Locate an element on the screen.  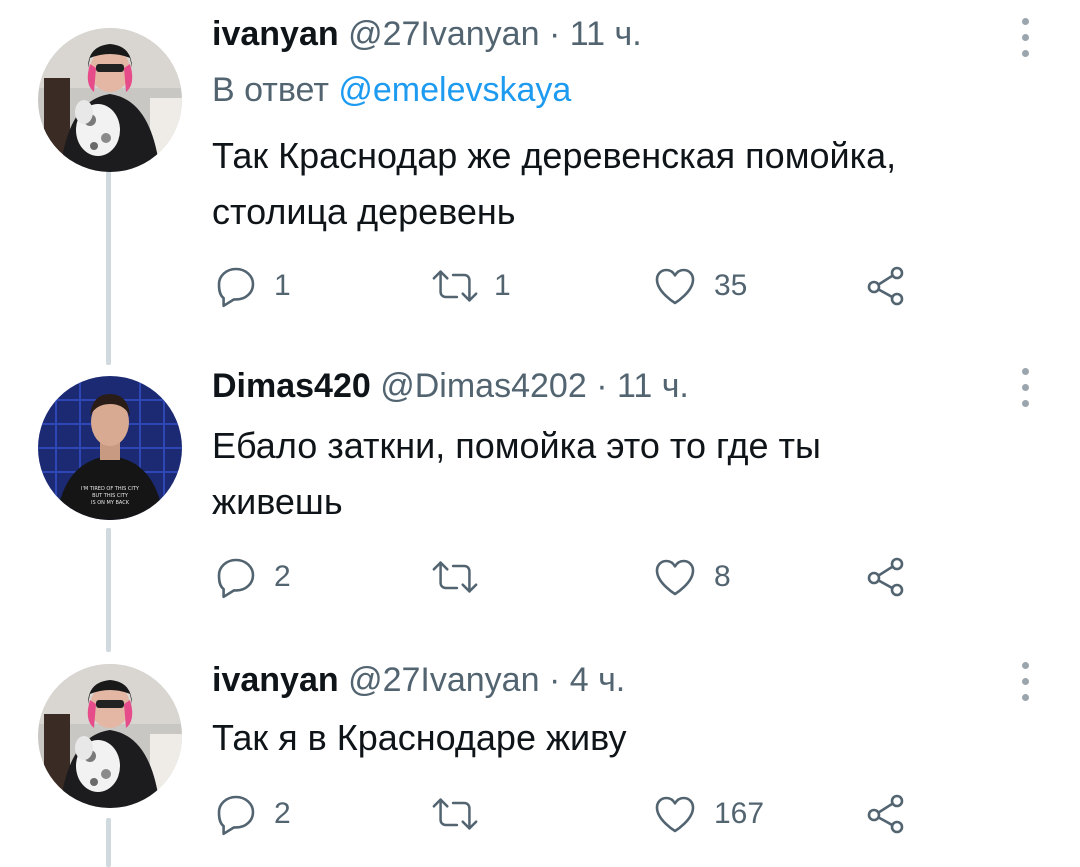
display-name: Dimas420 is located at coordinates (291, 386).